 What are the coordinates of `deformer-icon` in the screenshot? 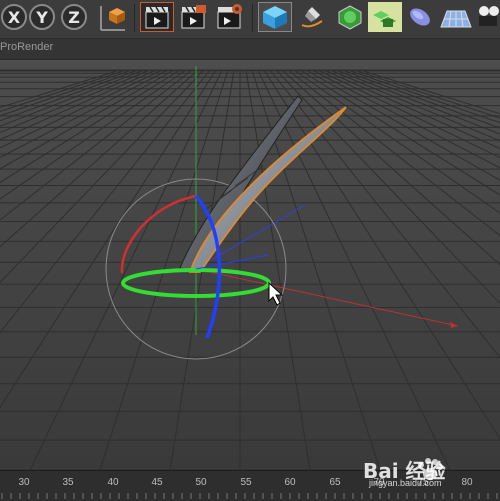 It's located at (420, 17).